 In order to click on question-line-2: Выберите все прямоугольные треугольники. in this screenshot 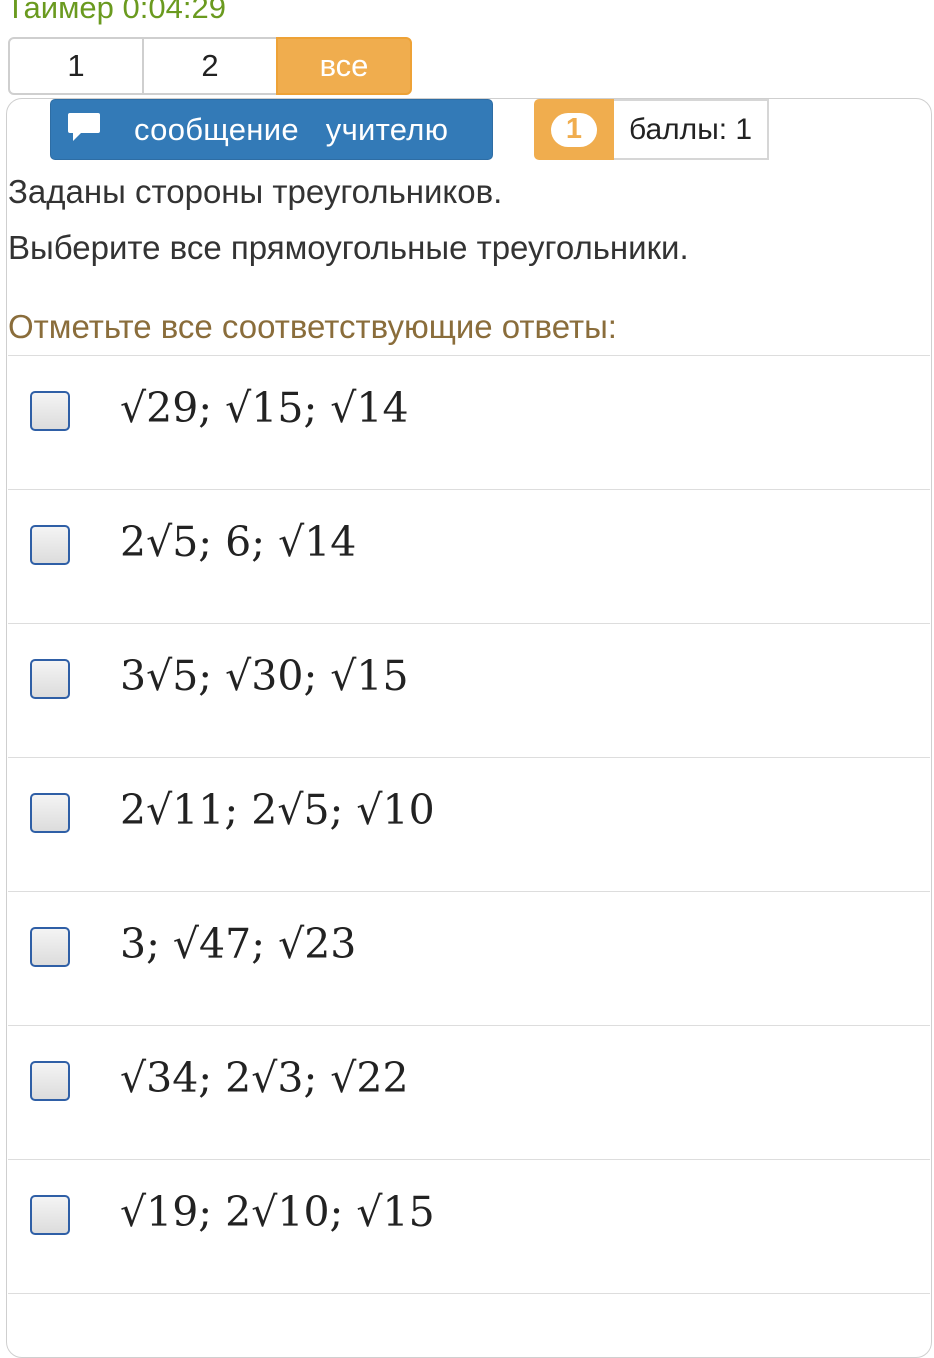, I will do `click(348, 247)`.